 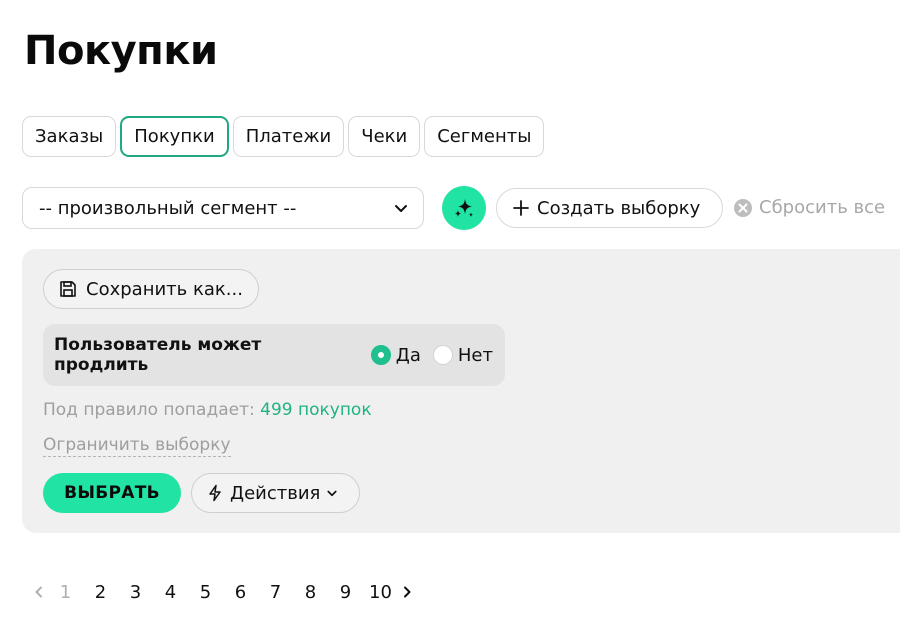 I want to click on match-count-prefix: Под правило попадает:, so click(x=149, y=410).